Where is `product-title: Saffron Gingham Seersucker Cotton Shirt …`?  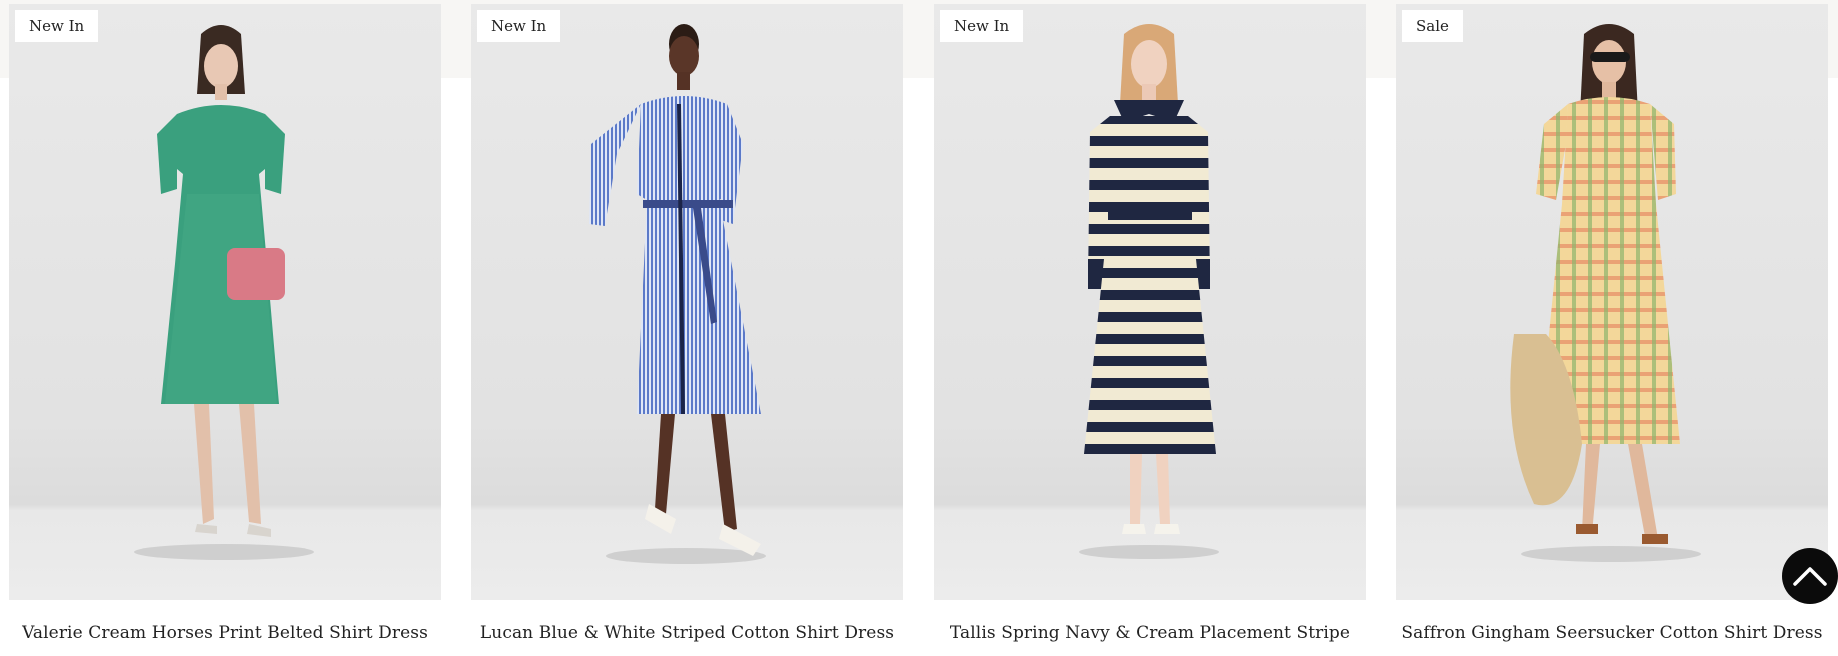 product-title: Saffron Gingham Seersucker Cotton Shirt … is located at coordinates (1612, 633).